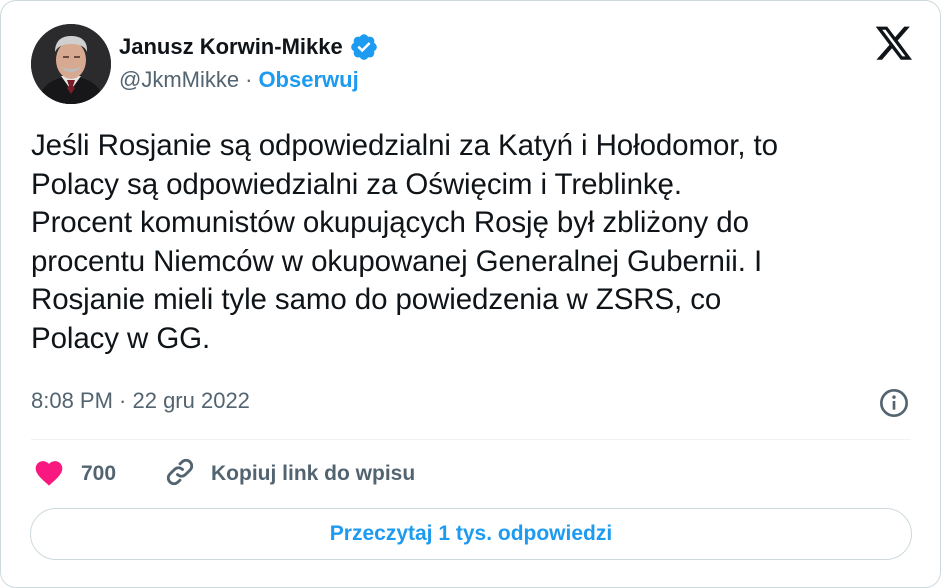 This screenshot has width=941, height=588. What do you see at coordinates (894, 44) in the screenshot?
I see `x-logo-icon` at bounding box center [894, 44].